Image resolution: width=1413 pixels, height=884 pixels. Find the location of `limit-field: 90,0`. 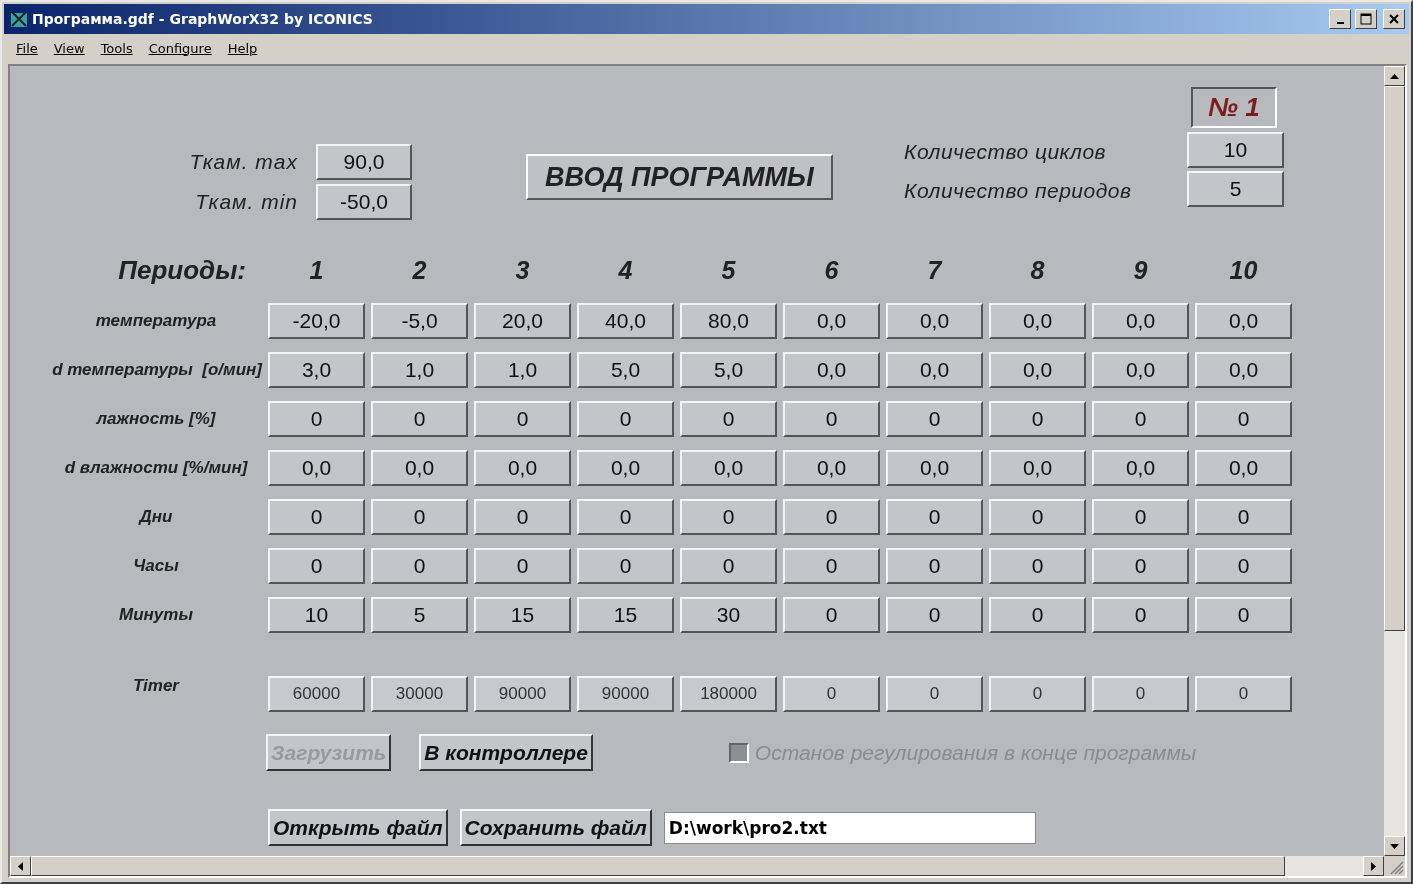

limit-field: 90,0 is located at coordinates (364, 162).